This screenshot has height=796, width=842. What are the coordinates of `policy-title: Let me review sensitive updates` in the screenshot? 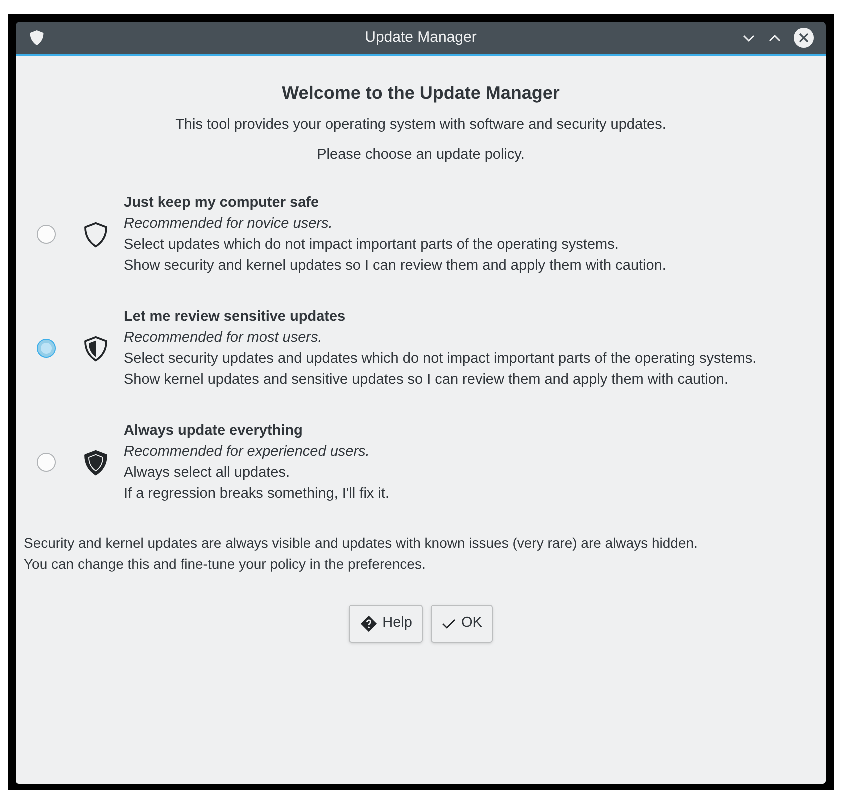 It's located at (235, 317).